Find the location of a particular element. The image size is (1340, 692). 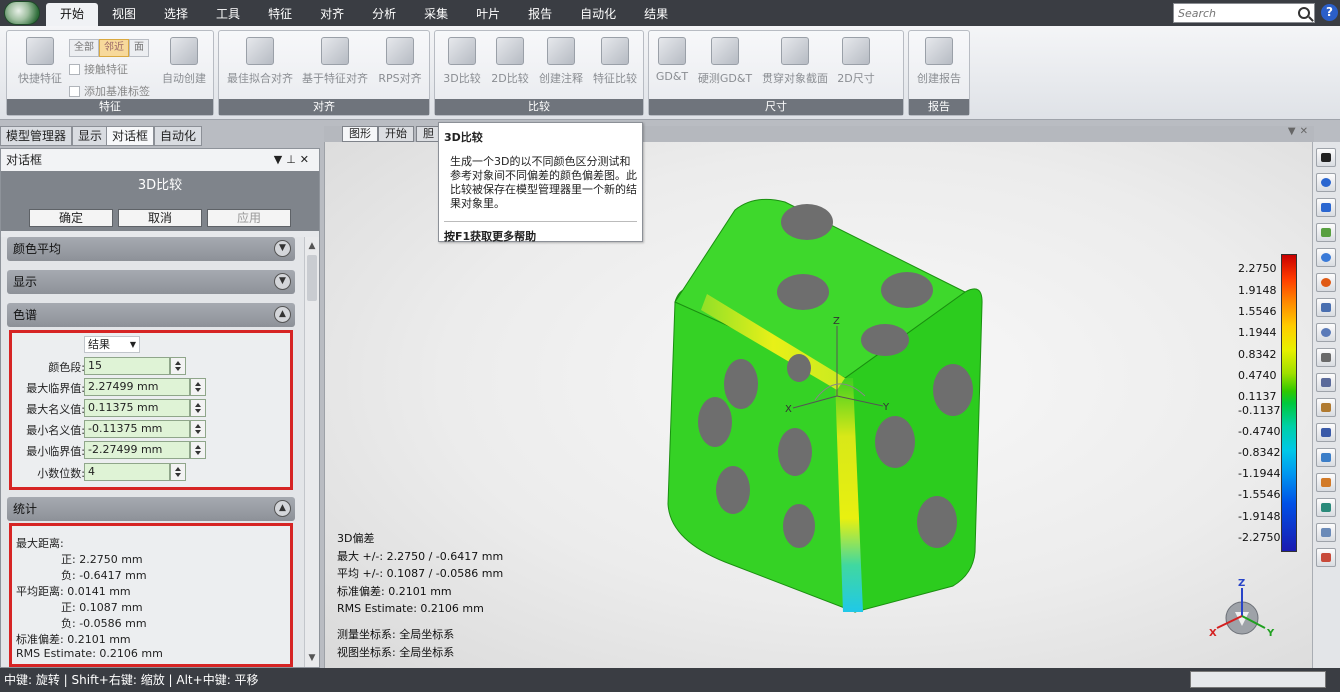

best-fit-align-button: 最佳拟合对齐 is located at coordinates (260, 61).